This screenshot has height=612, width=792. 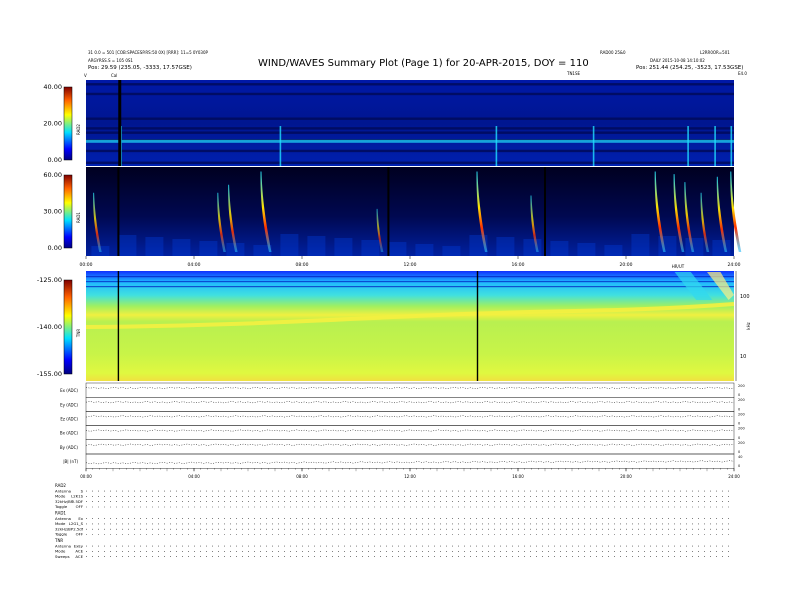 I want to click on status-row-key: Antenna, so click(x=63, y=518).